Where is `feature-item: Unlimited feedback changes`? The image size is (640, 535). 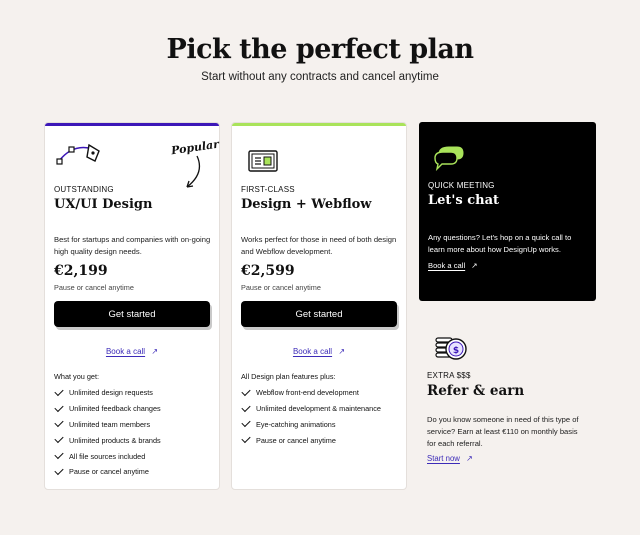 feature-item: Unlimited feedback changes is located at coordinates (107, 409).